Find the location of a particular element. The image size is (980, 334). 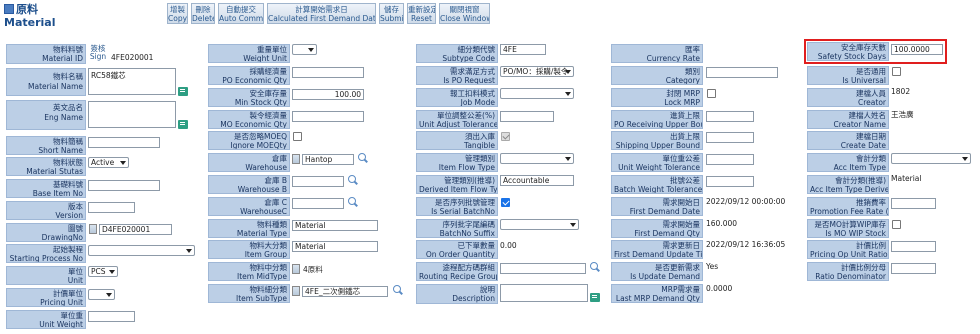

item-group-label: 物料大分類 Item Group is located at coordinates (249, 249).